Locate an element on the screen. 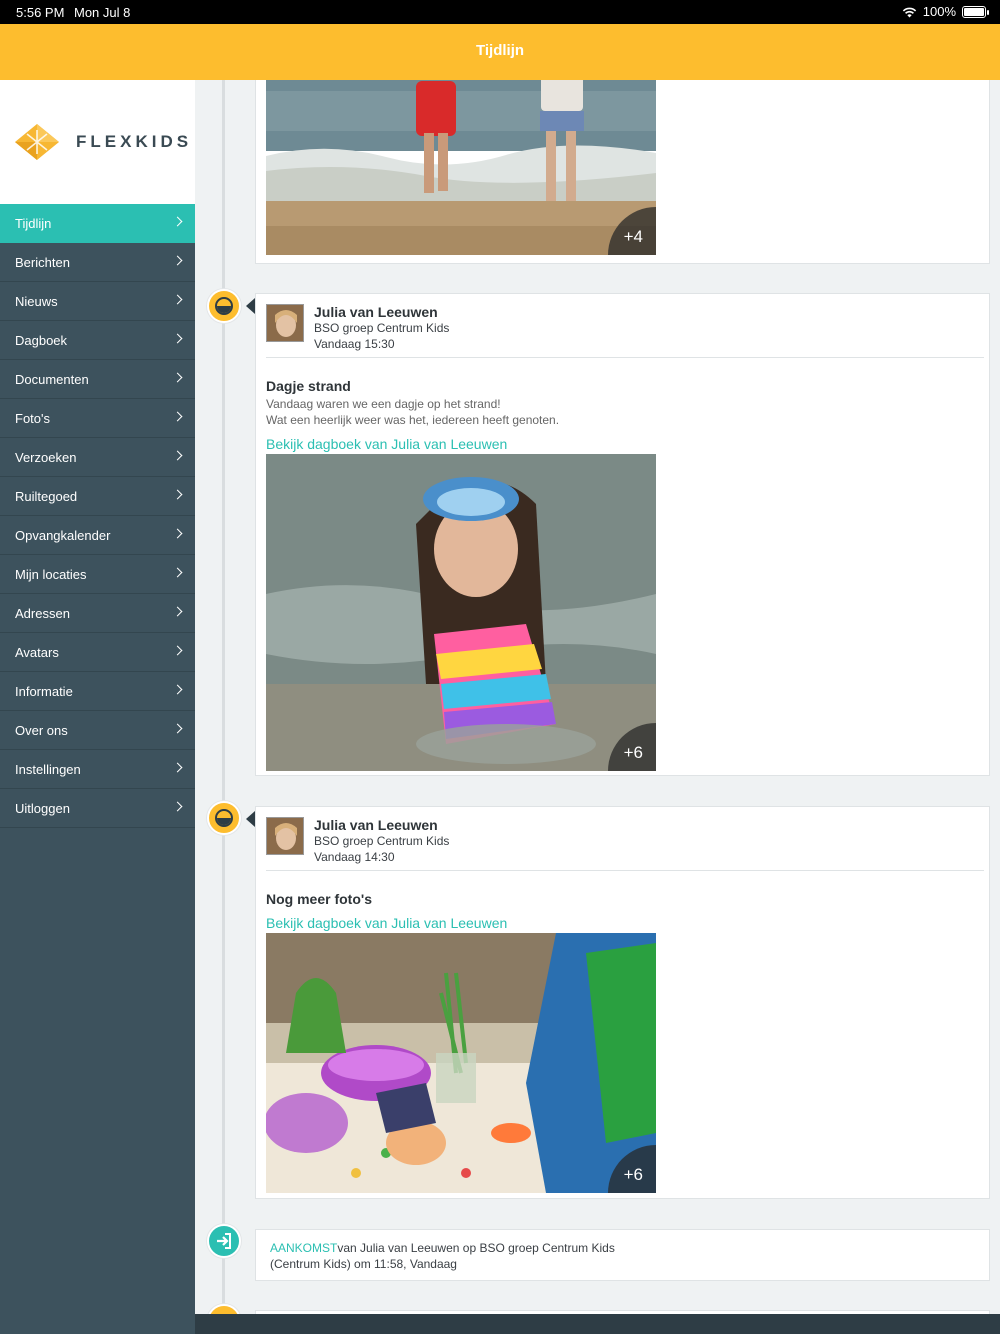  sidebar-item-ruiltegoed: Ruiltegoed is located at coordinates (97, 496).